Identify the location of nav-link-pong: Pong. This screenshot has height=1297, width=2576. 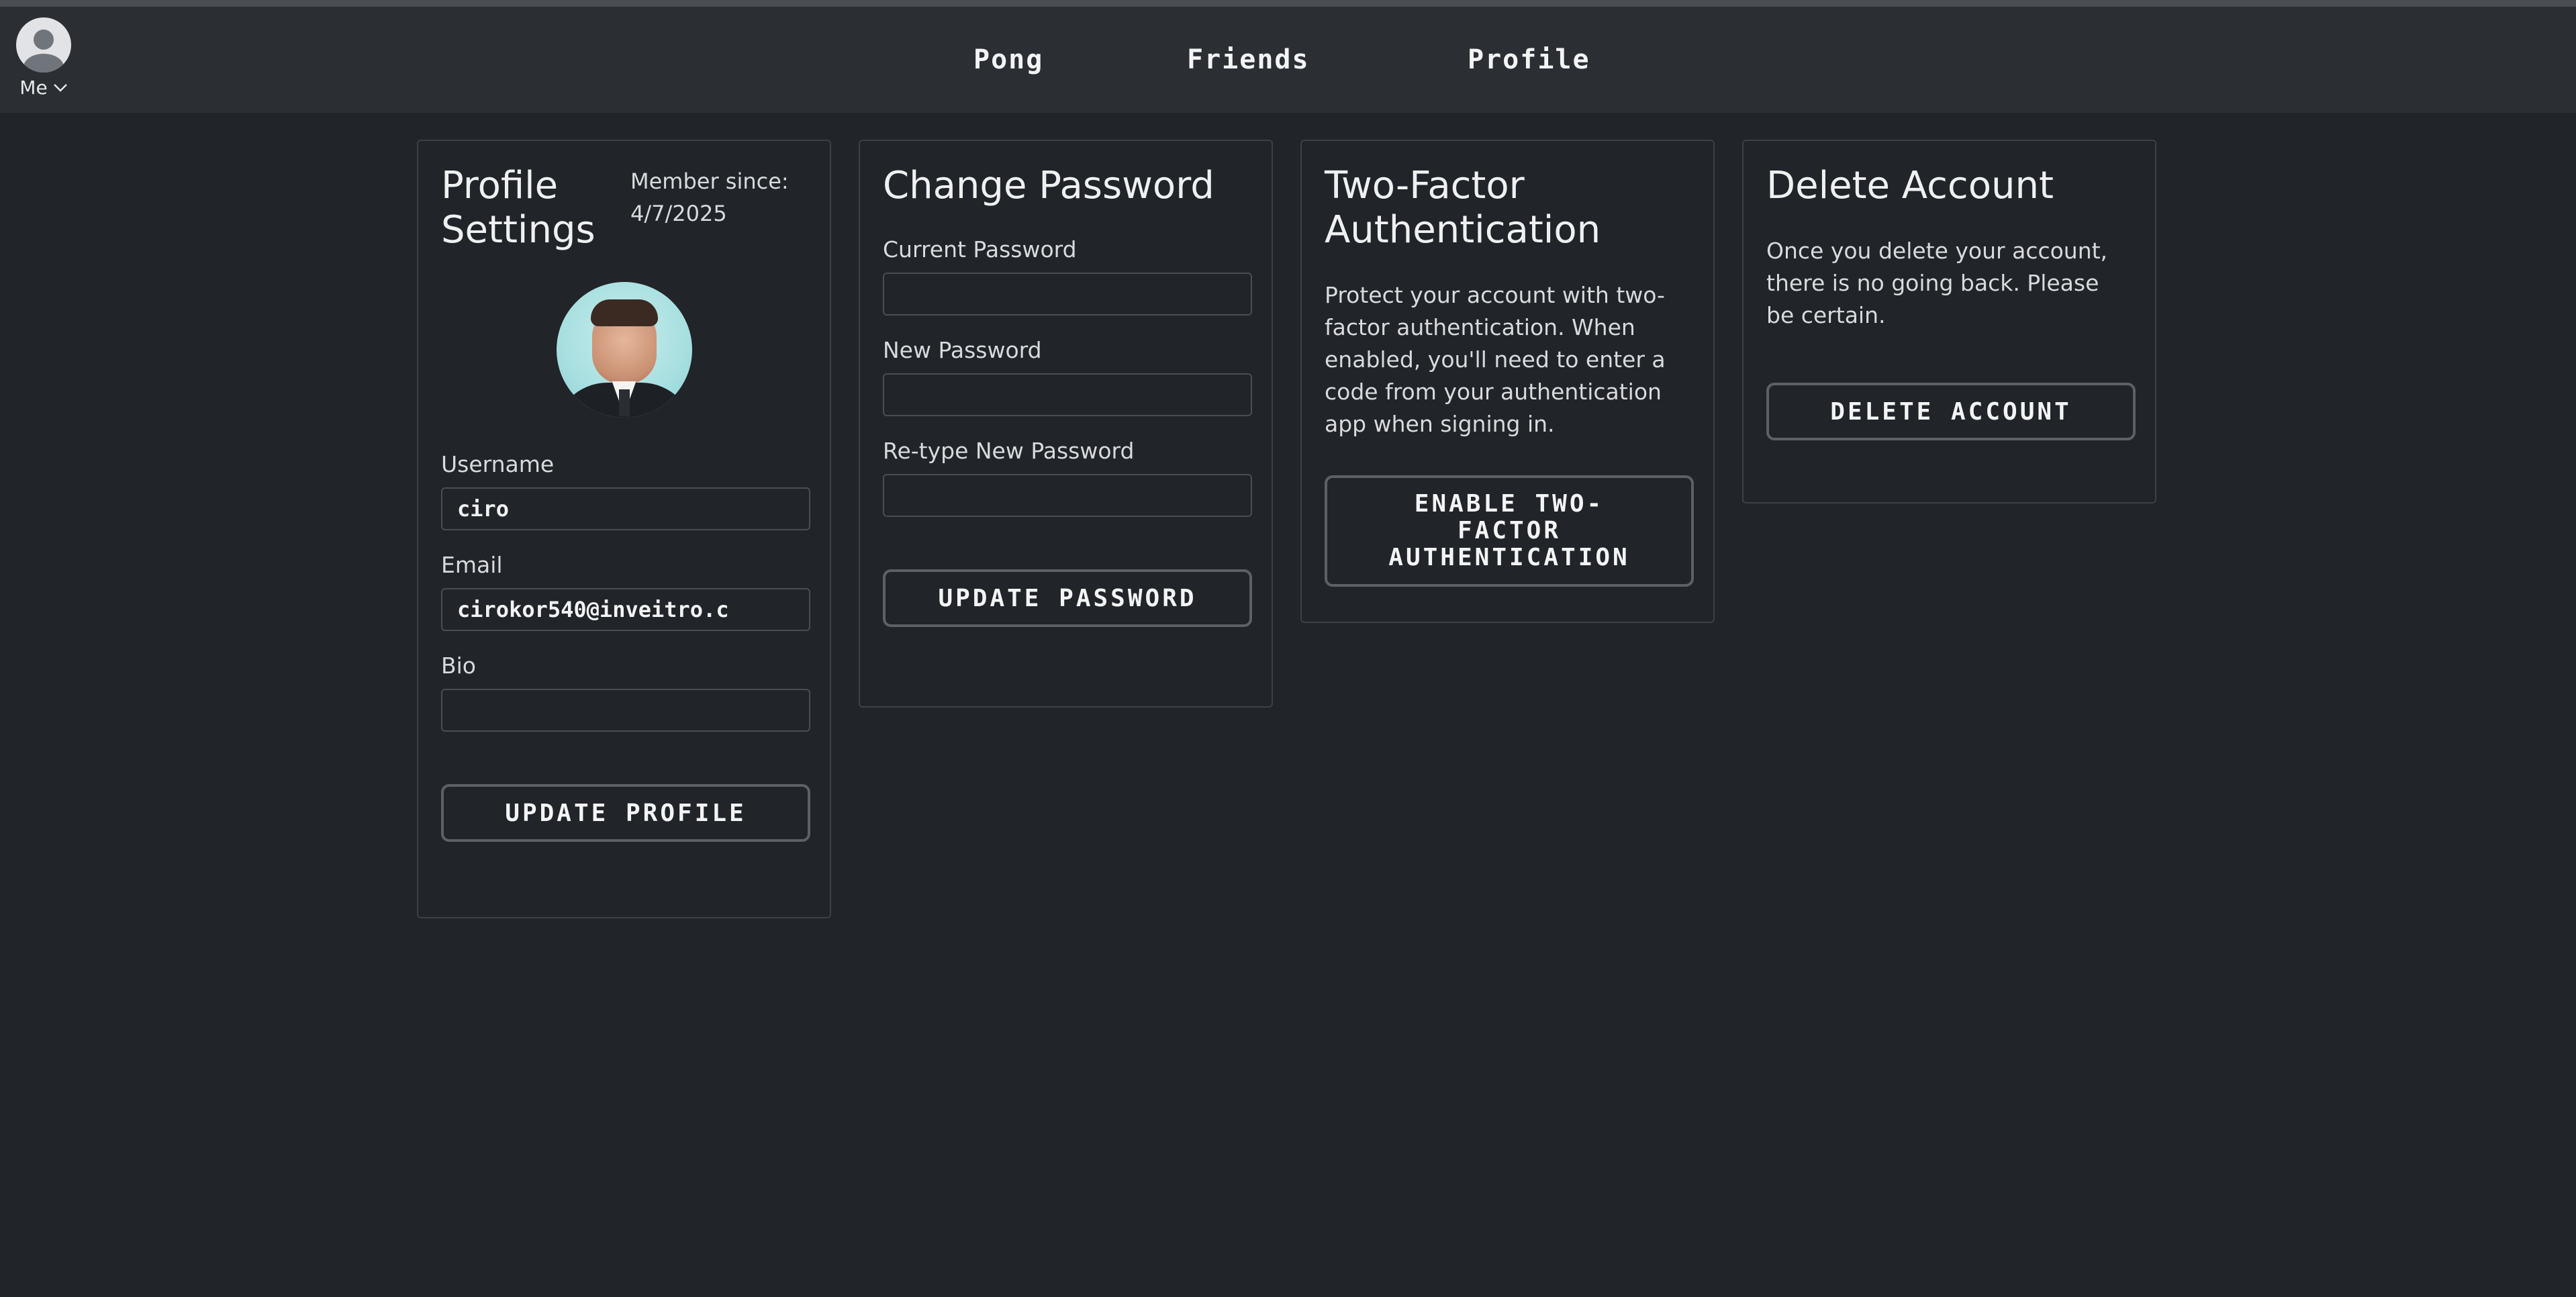
(1008, 61).